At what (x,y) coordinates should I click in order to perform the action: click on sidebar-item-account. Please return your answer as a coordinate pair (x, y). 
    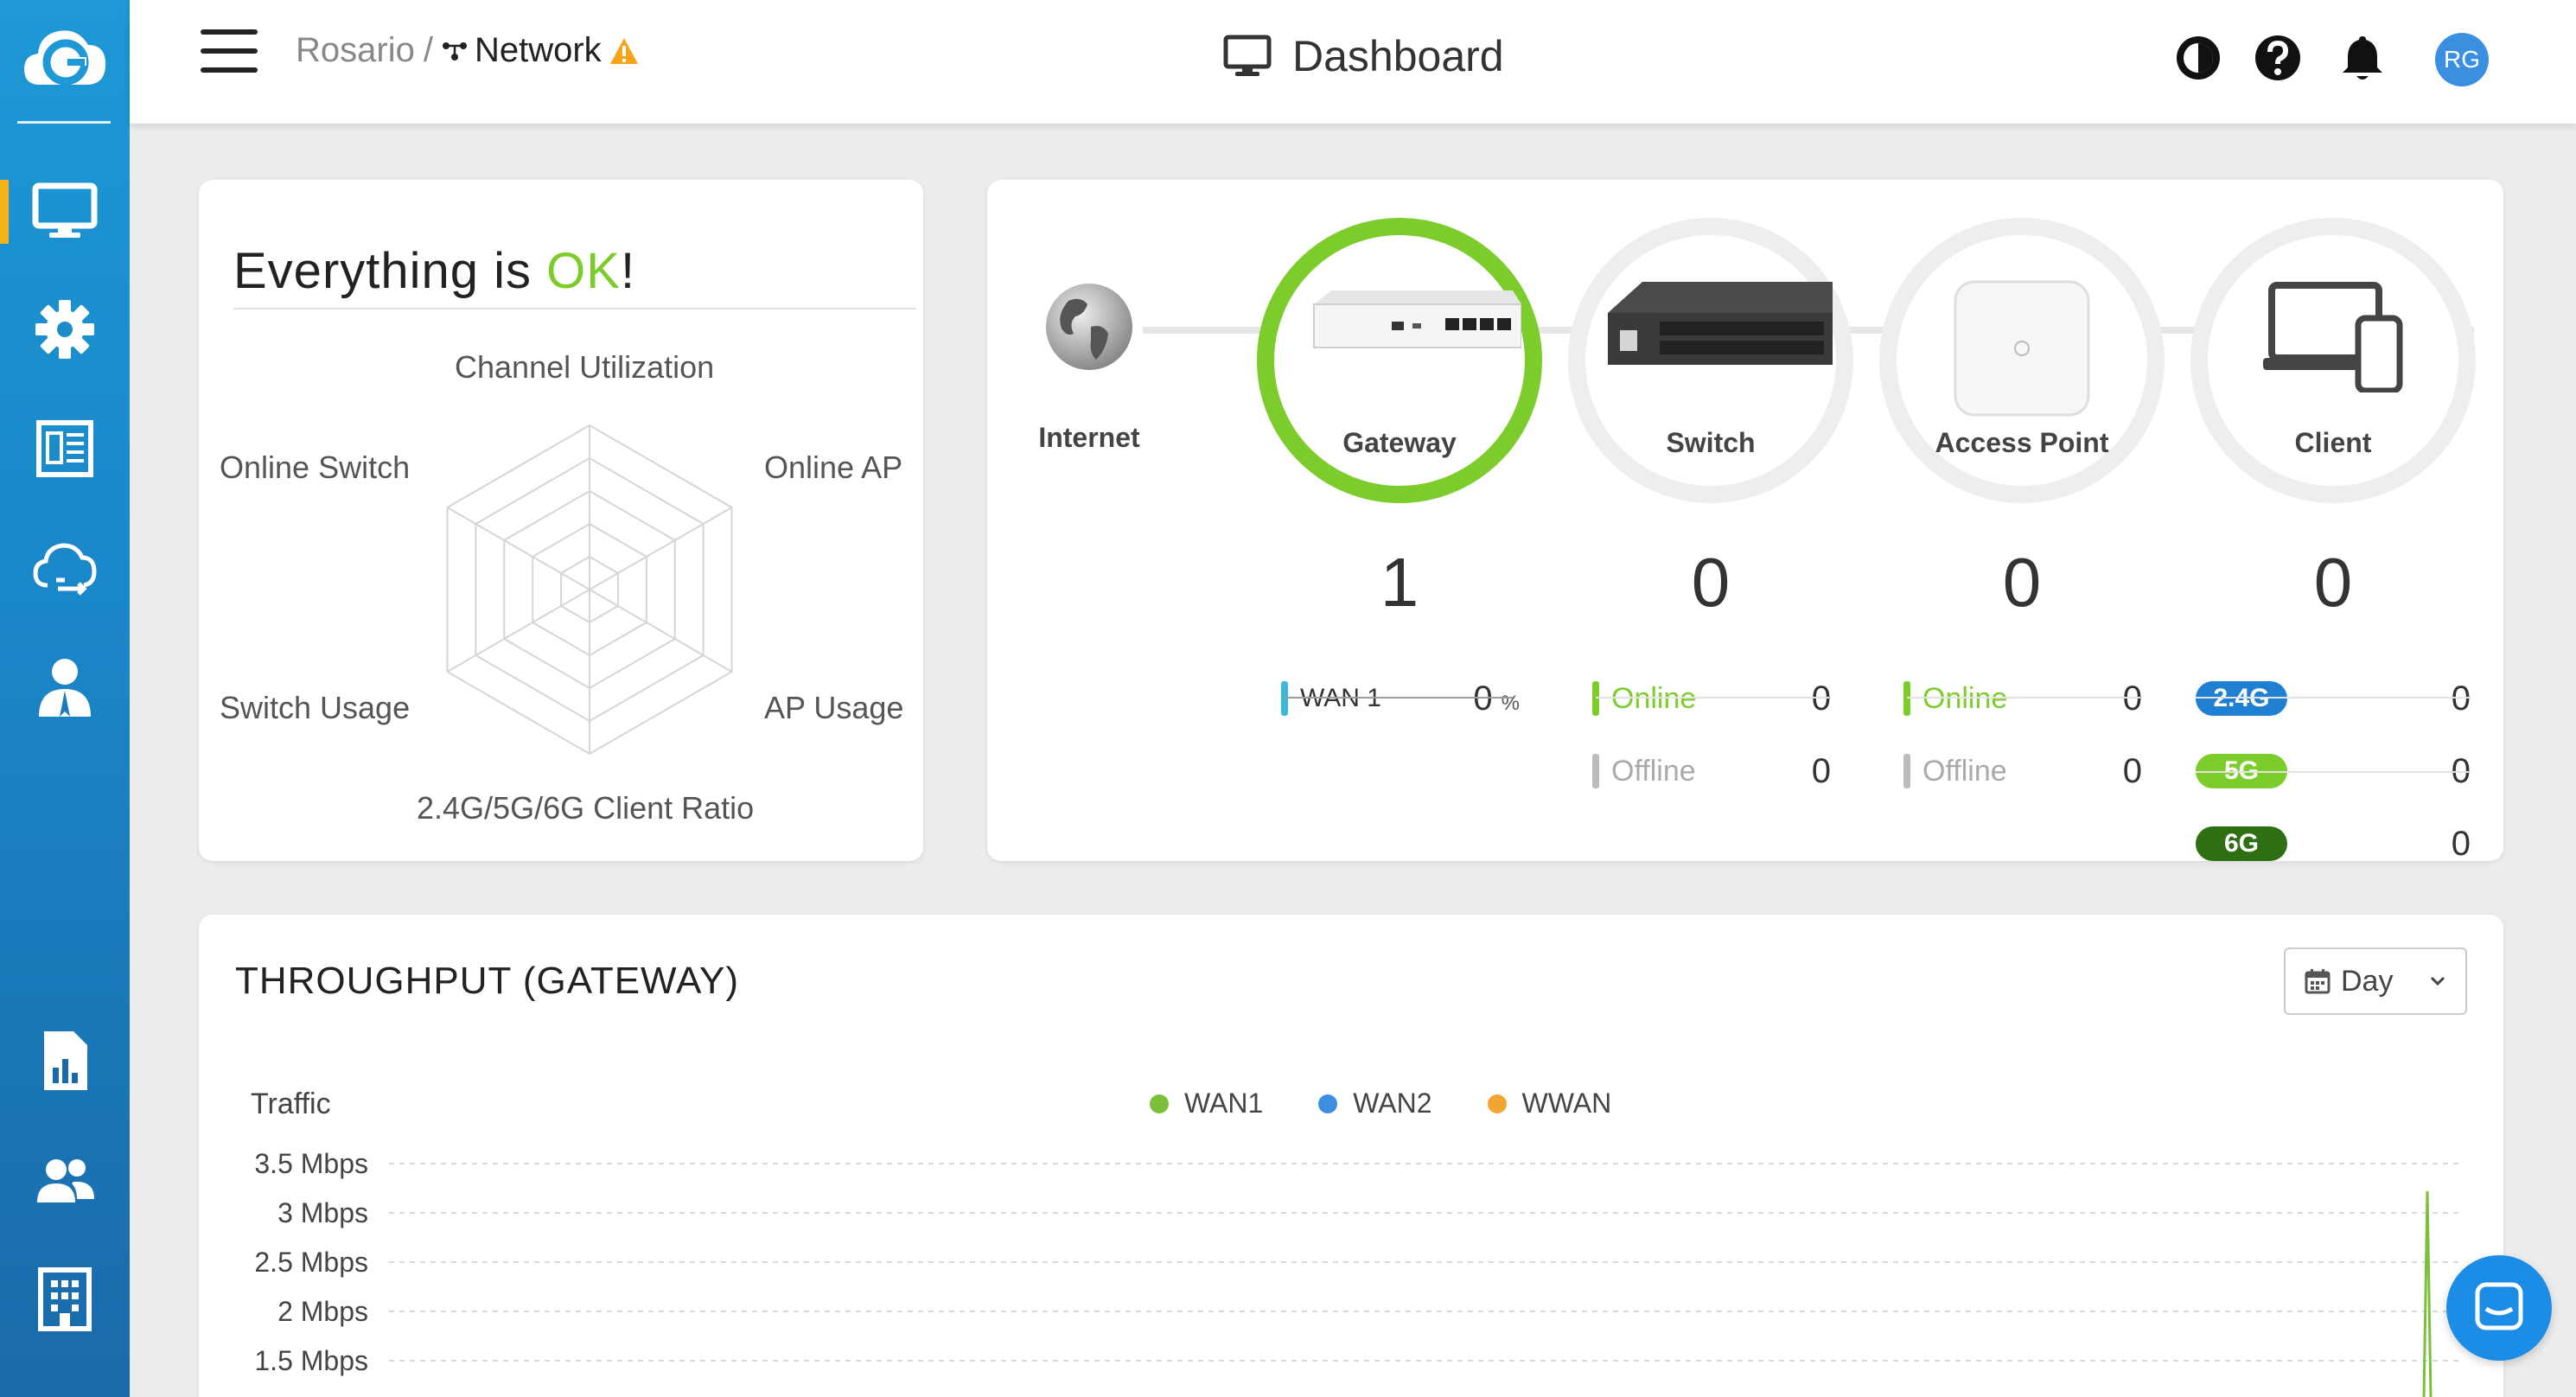
    Looking at the image, I should click on (65, 688).